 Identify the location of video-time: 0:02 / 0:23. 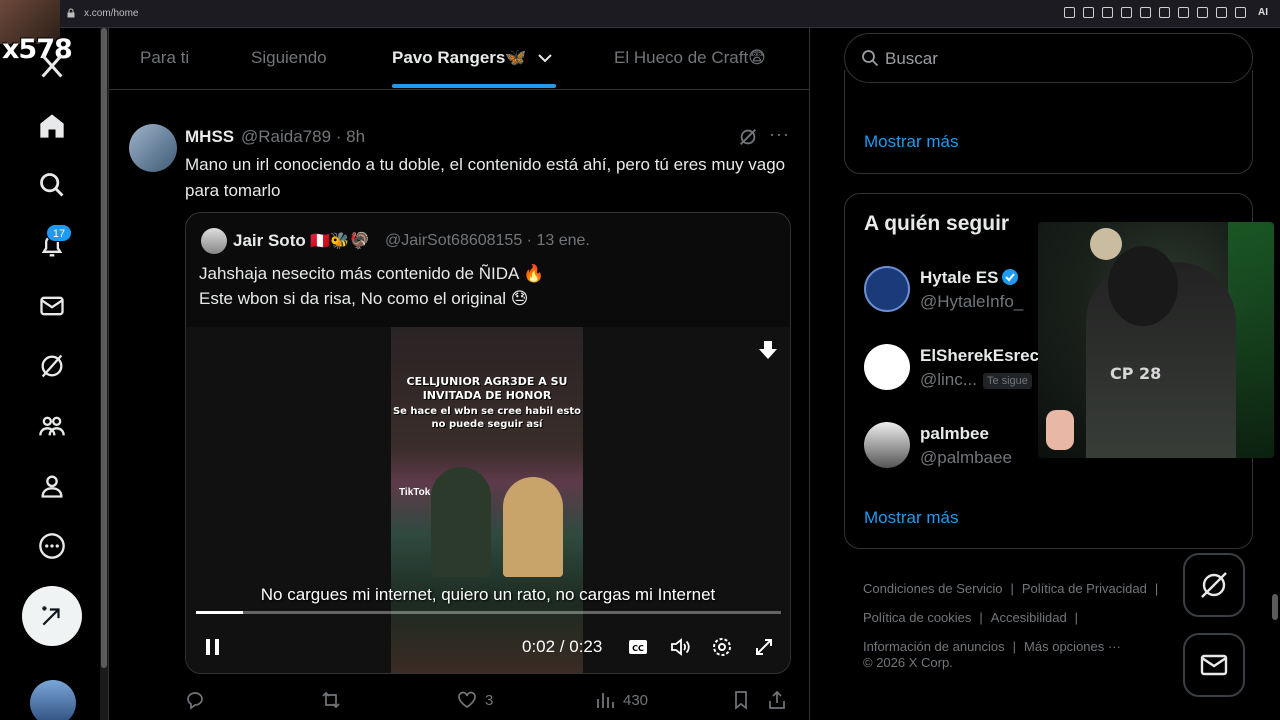
(562, 646).